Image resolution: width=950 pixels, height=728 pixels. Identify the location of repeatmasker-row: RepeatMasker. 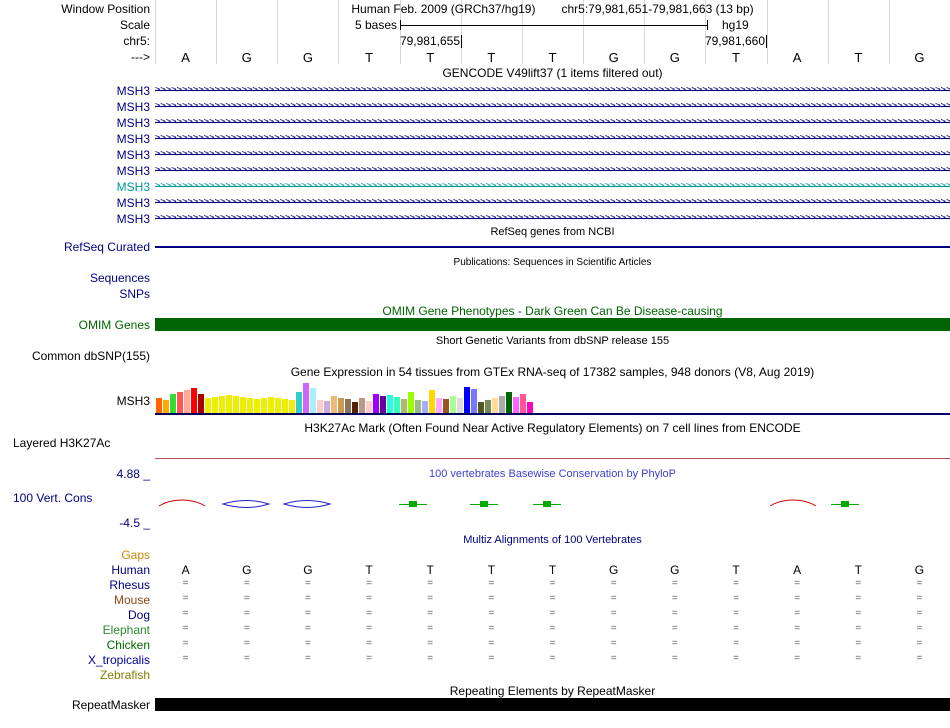
(475, 705).